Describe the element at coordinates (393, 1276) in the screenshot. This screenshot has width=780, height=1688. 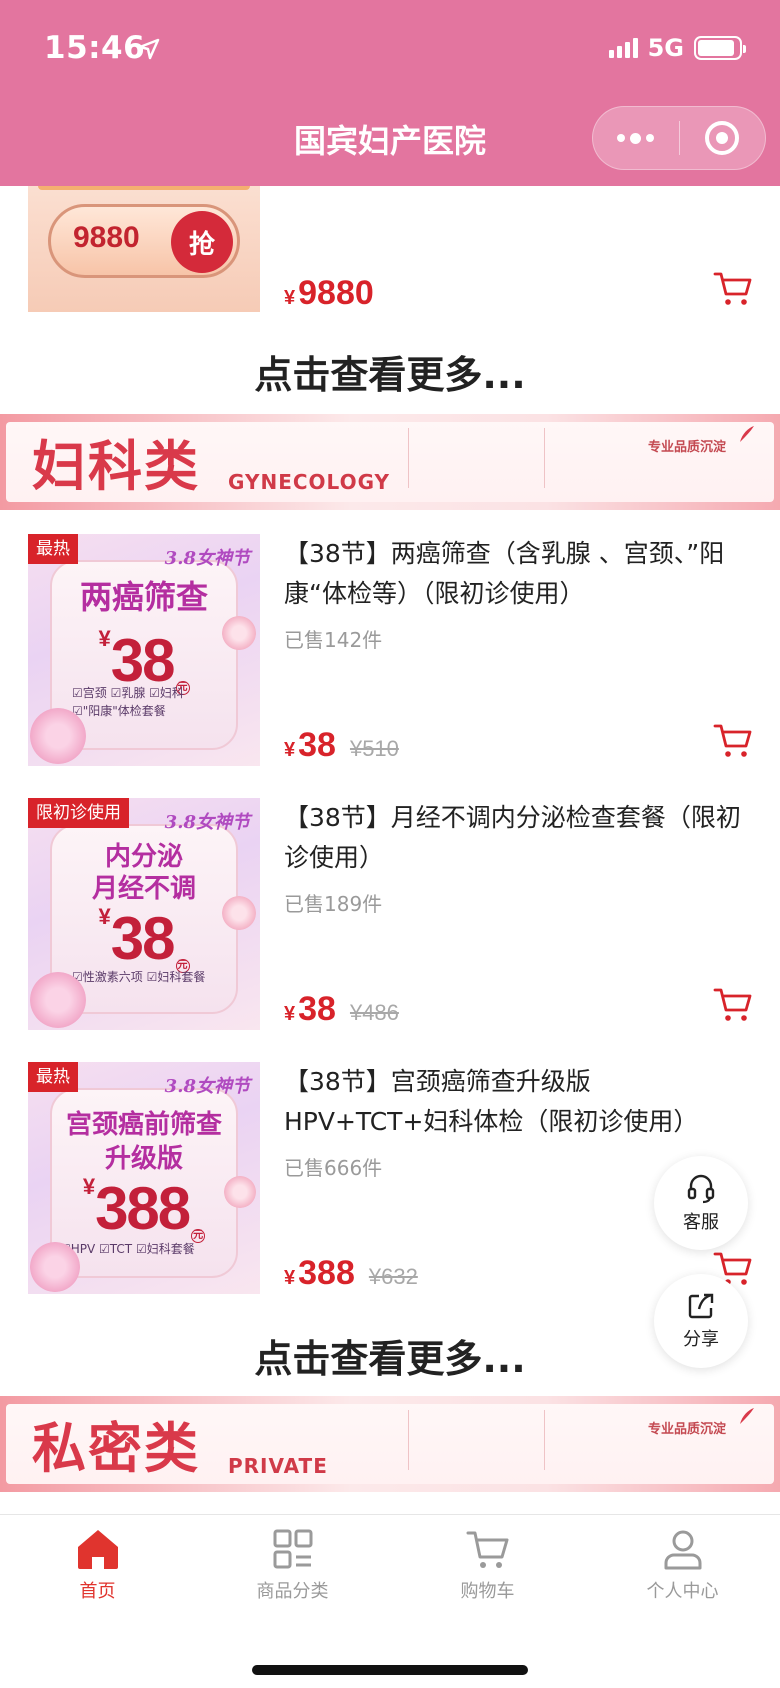
I see `original-price: ¥632` at that location.